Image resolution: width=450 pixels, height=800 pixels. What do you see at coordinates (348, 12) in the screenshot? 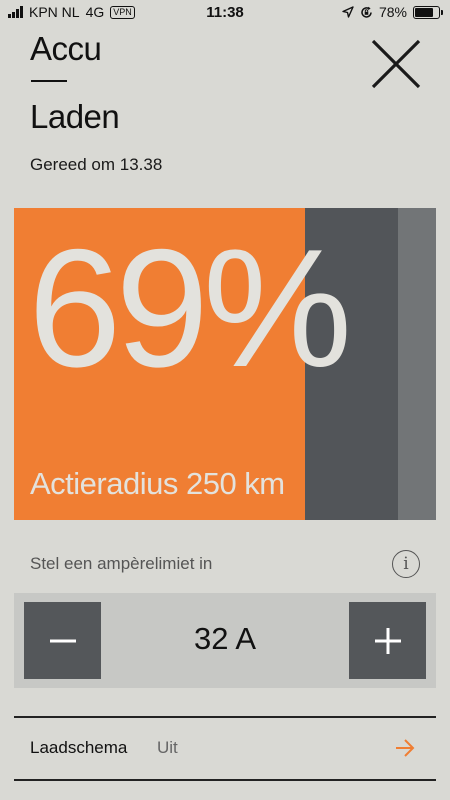
I see `location-arrow-icon` at bounding box center [348, 12].